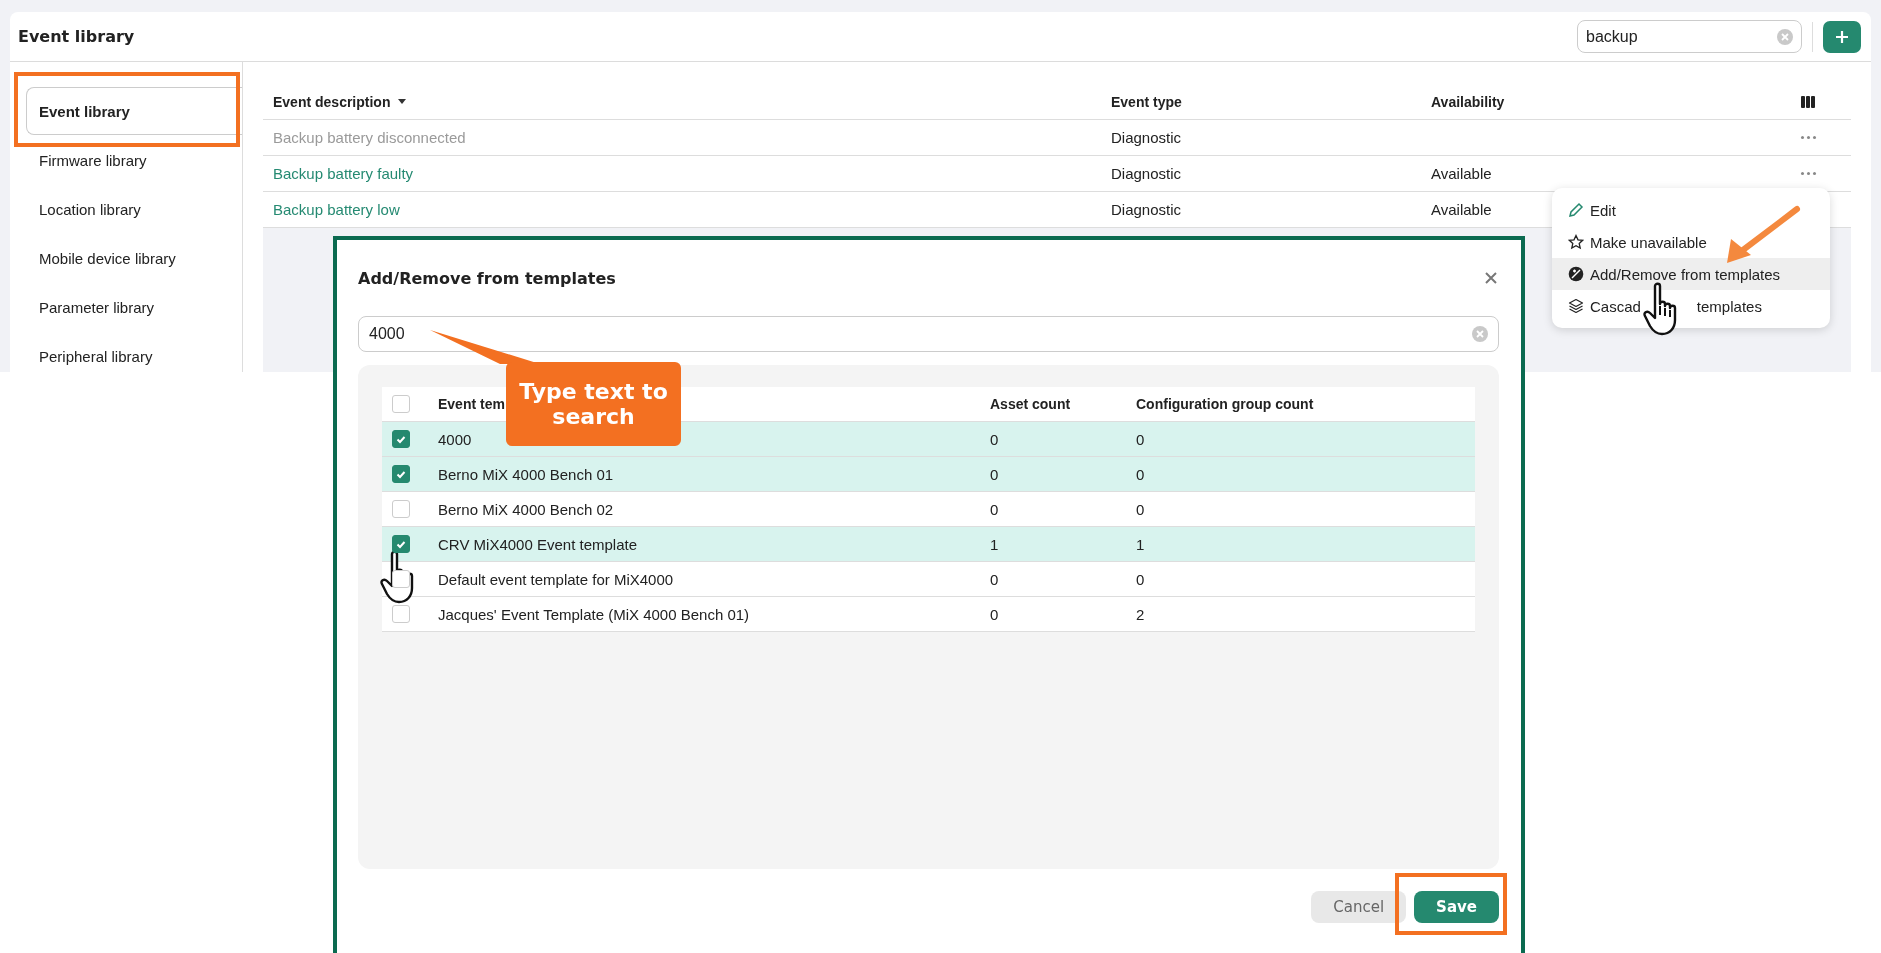  I want to click on close-button, so click(1491, 278).